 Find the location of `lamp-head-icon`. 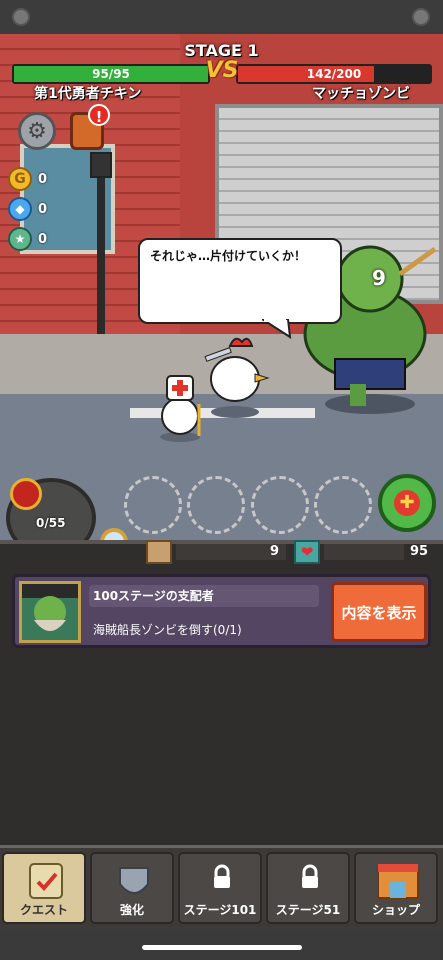

lamp-head-icon is located at coordinates (101, 165).